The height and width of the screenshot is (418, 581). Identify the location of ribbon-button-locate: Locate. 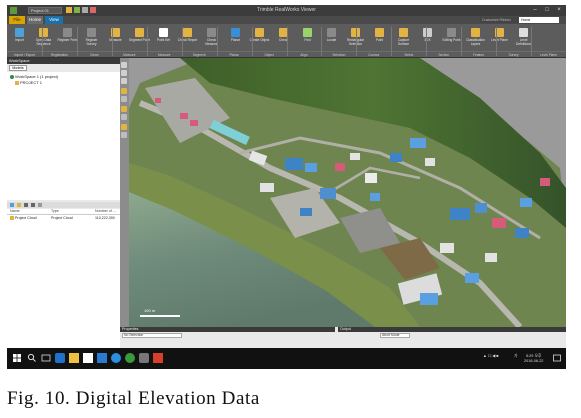
(331, 38).